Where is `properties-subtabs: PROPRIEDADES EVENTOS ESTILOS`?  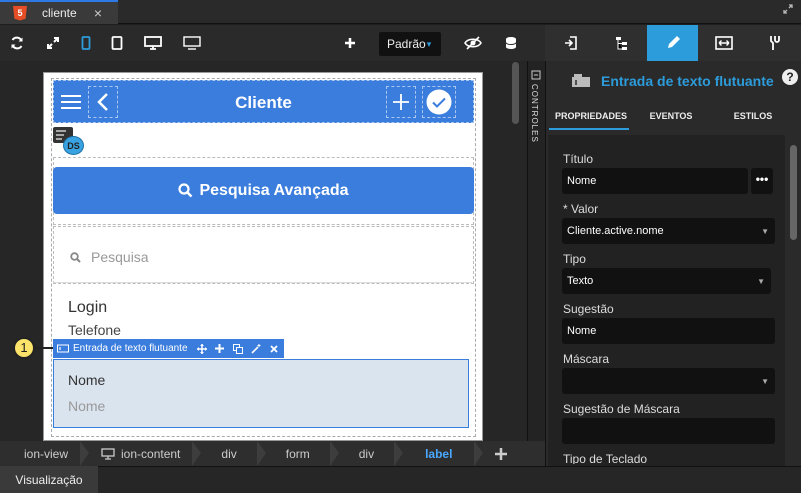 properties-subtabs: PROPRIEDADES EVENTOS ESTILOS is located at coordinates (673, 116).